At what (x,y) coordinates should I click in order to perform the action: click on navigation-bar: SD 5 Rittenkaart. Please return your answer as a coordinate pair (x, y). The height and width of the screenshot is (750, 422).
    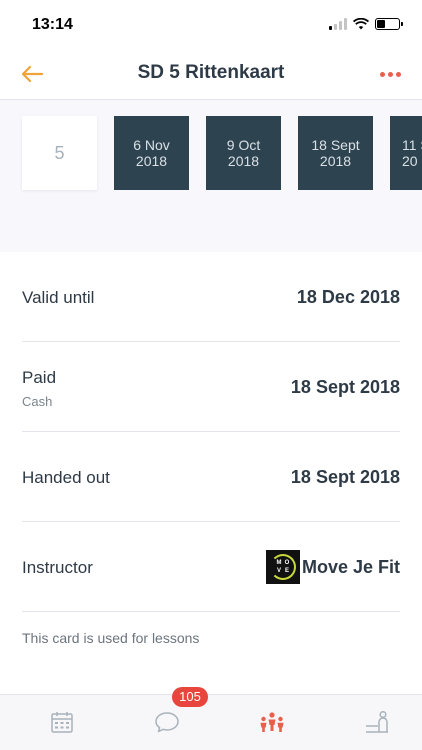
    Looking at the image, I should click on (211, 74).